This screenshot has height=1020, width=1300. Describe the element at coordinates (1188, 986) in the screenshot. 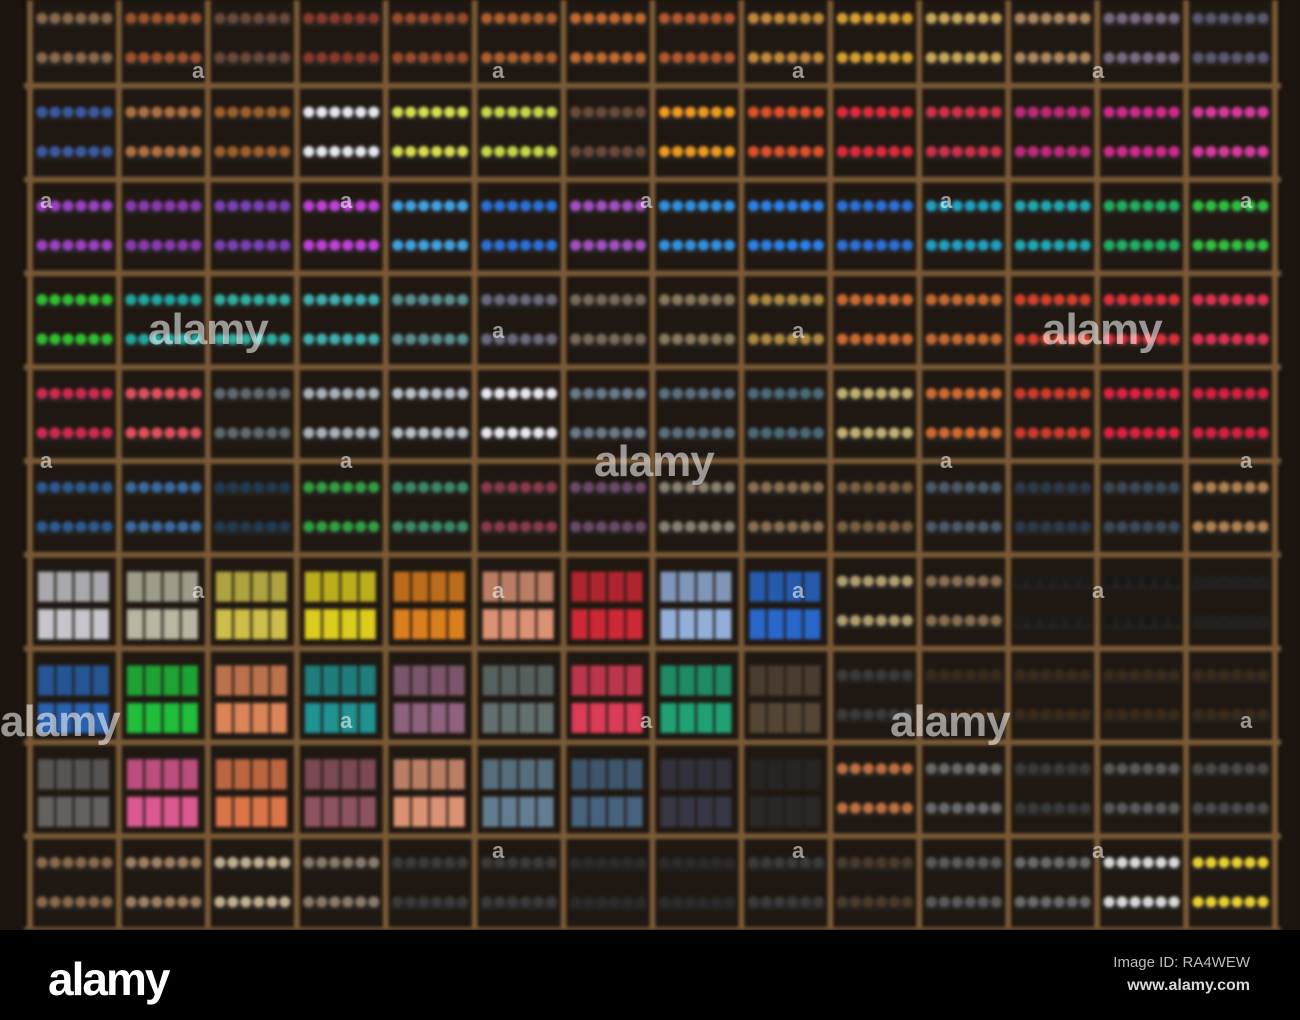

I see `website-link: www.alamy.com` at that location.